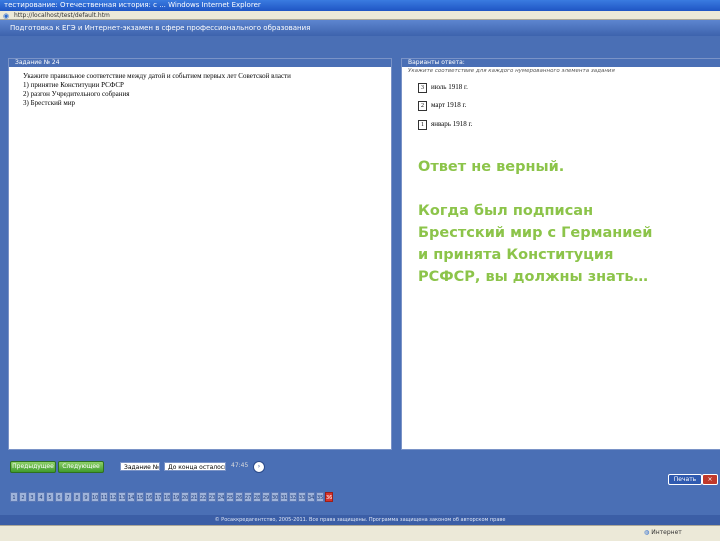 The width and height of the screenshot is (720, 541). I want to click on close-icon: ×, so click(710, 479).